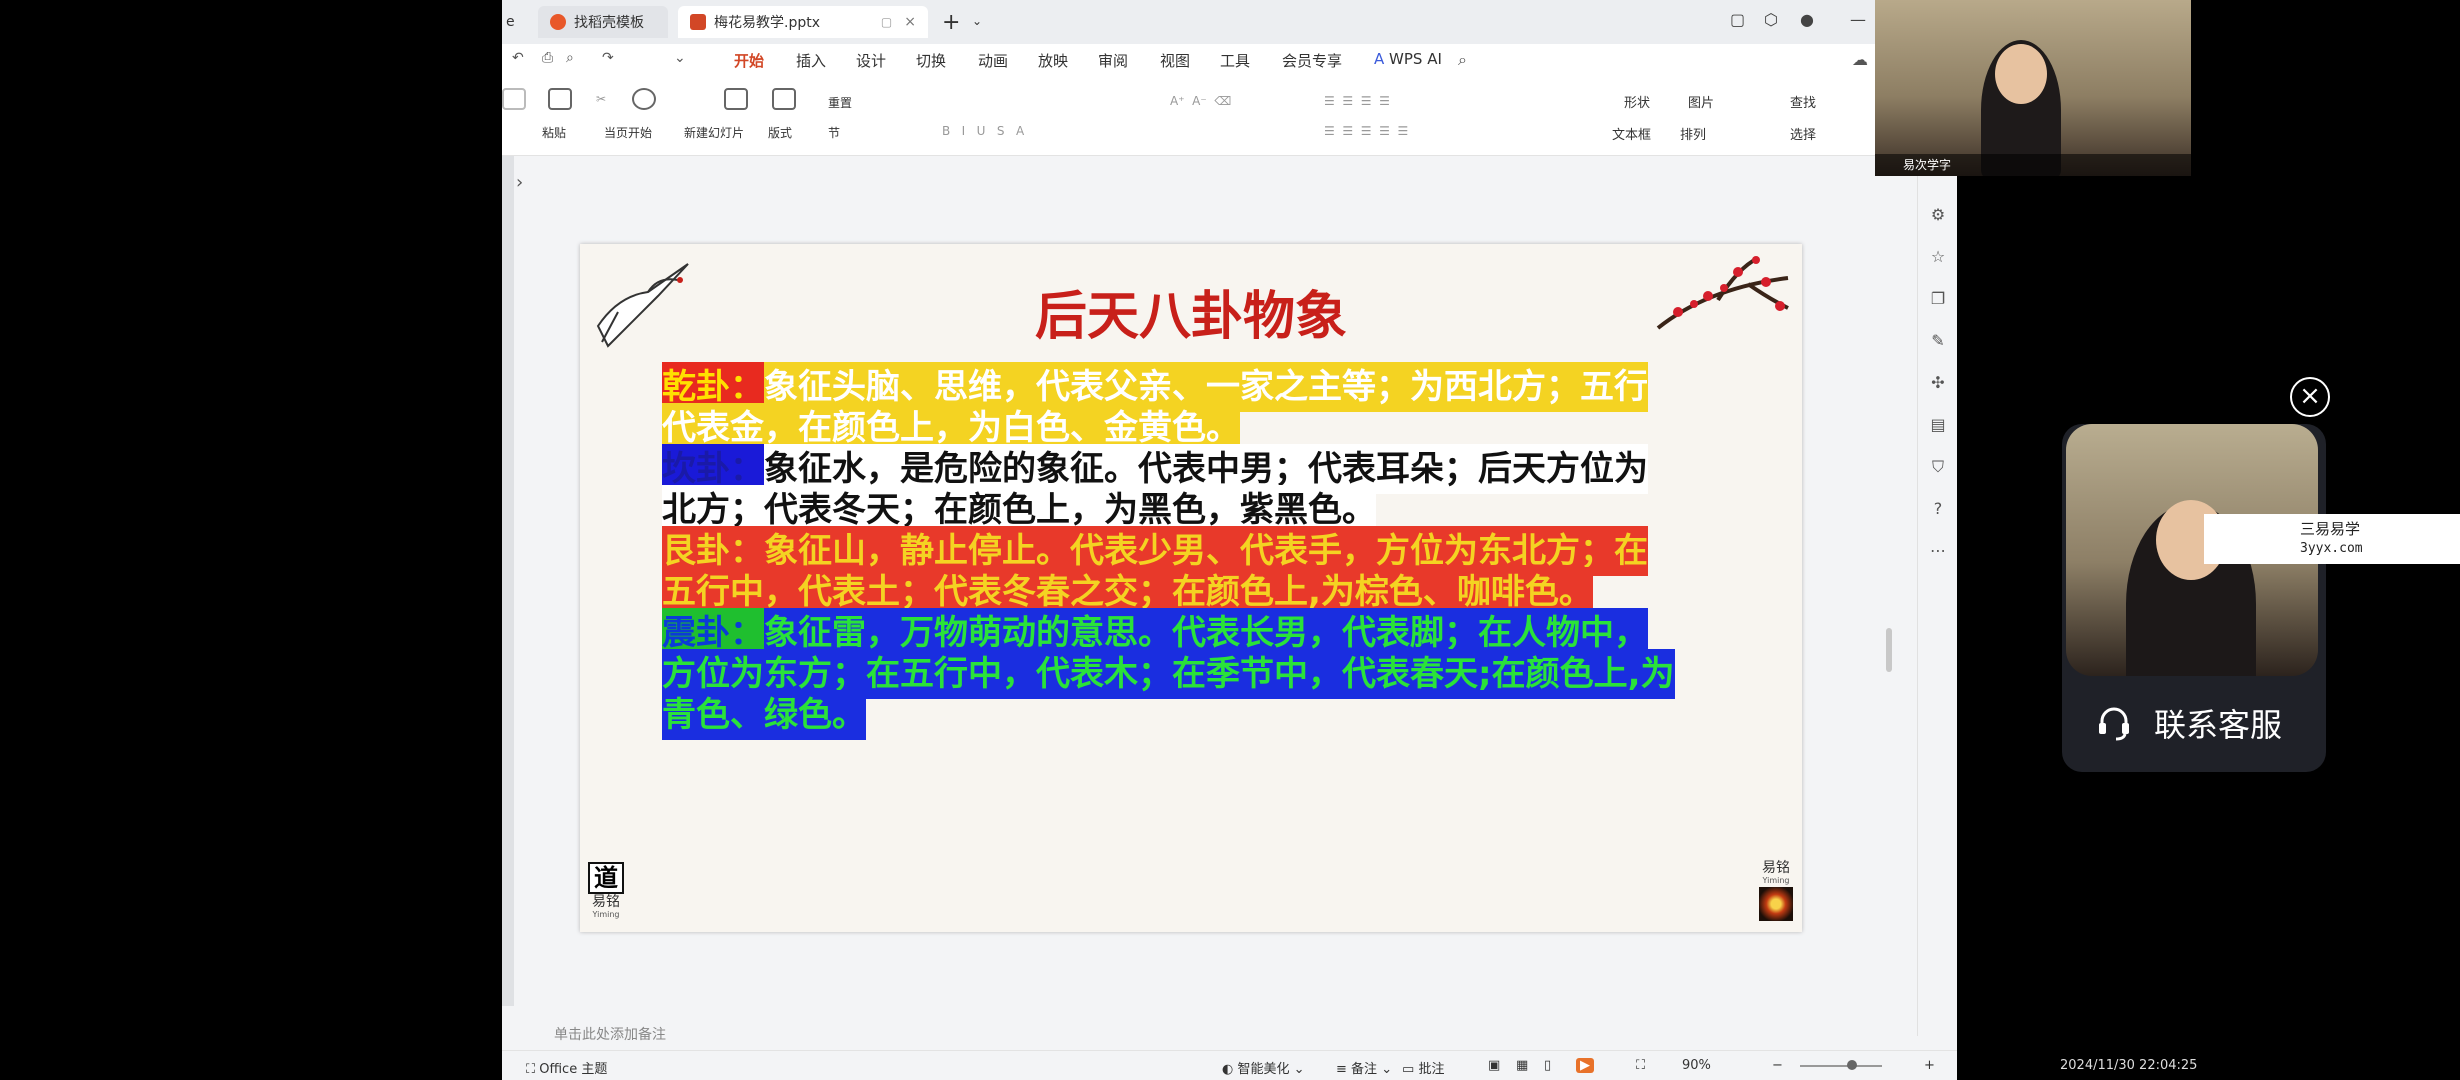 The width and height of the screenshot is (2460, 1080). I want to click on comments-text: 批注, so click(1431, 1069).